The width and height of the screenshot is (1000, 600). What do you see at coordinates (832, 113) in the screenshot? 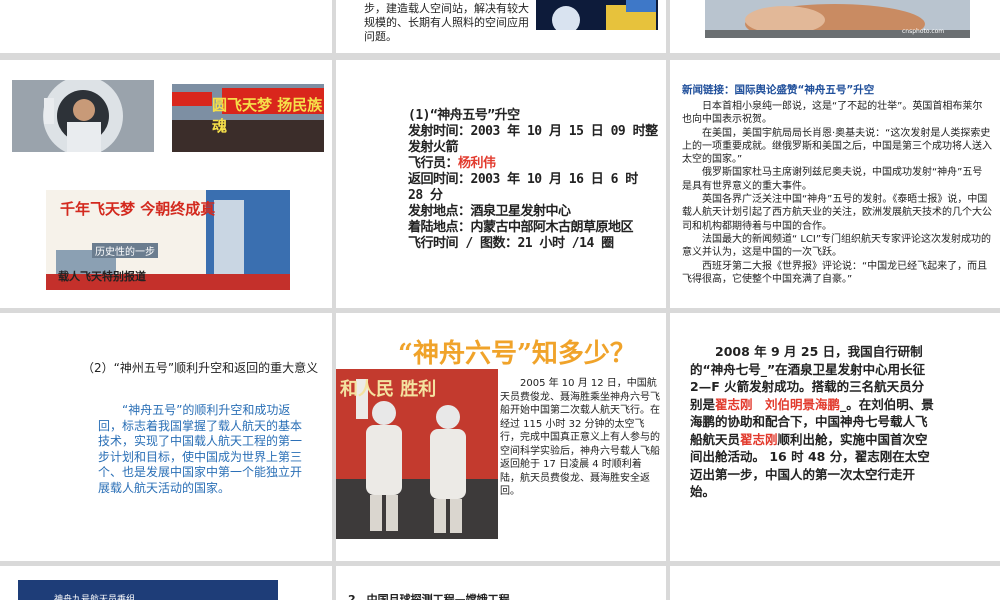
I see `news-paragraph: 日本首相小泉纯一郎说，这是“了不起的壮举”。英国首相布莱尔也向中国表示祝贺。` at bounding box center [832, 113].